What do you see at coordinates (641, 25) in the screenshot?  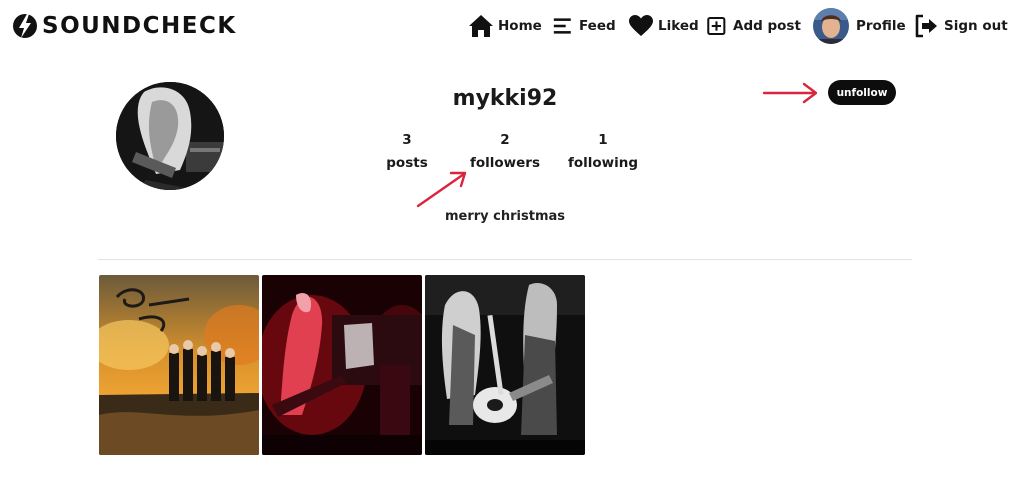 I see `heart-icon` at bounding box center [641, 25].